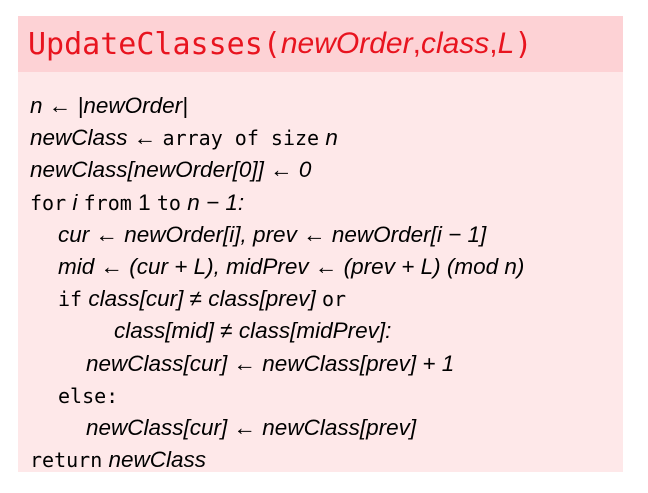  Describe the element at coordinates (253, 331) in the screenshot. I see `code-line: class[mid] ≠ class[midPrev]:` at that location.